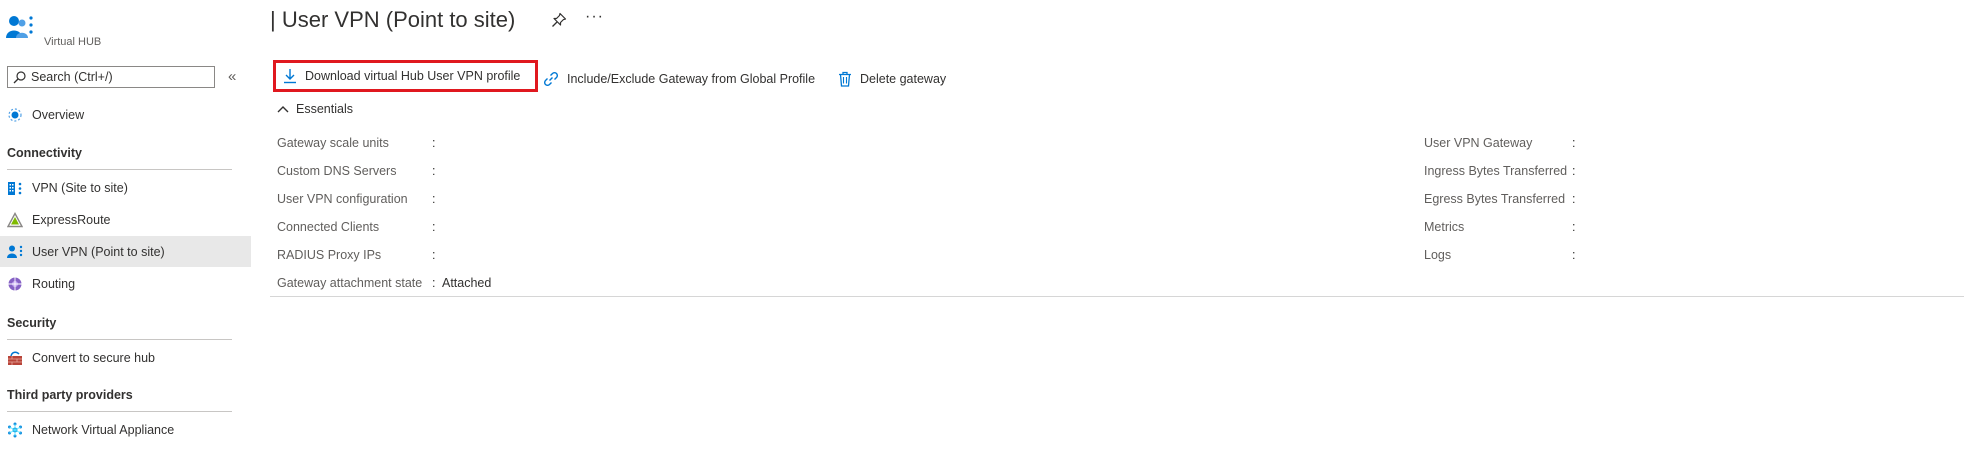  What do you see at coordinates (98, 251) in the screenshot?
I see `sidebar-item-label: User VPN (Point to site)` at bounding box center [98, 251].